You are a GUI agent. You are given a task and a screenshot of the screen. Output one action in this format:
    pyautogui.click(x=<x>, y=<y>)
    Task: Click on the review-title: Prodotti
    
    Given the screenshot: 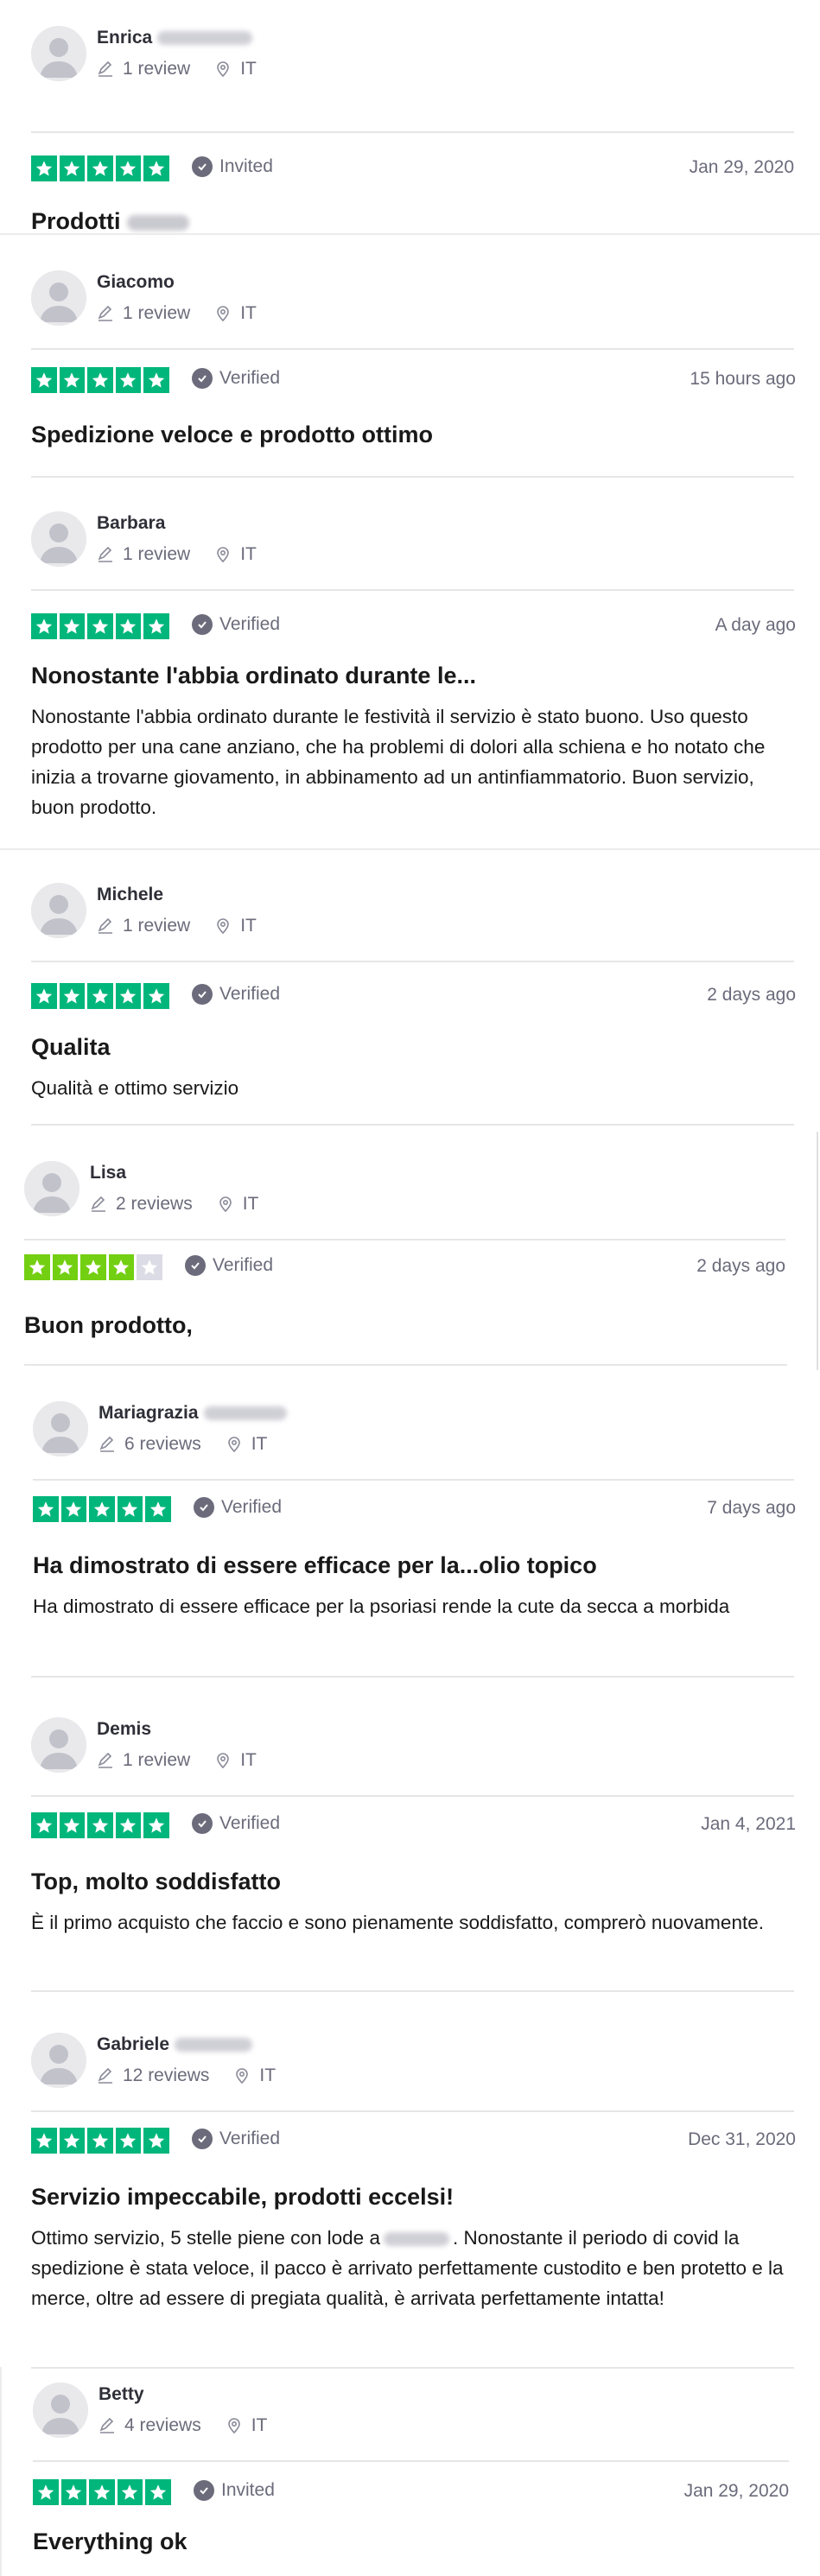 What is the action you would take?
    pyautogui.click(x=412, y=221)
    